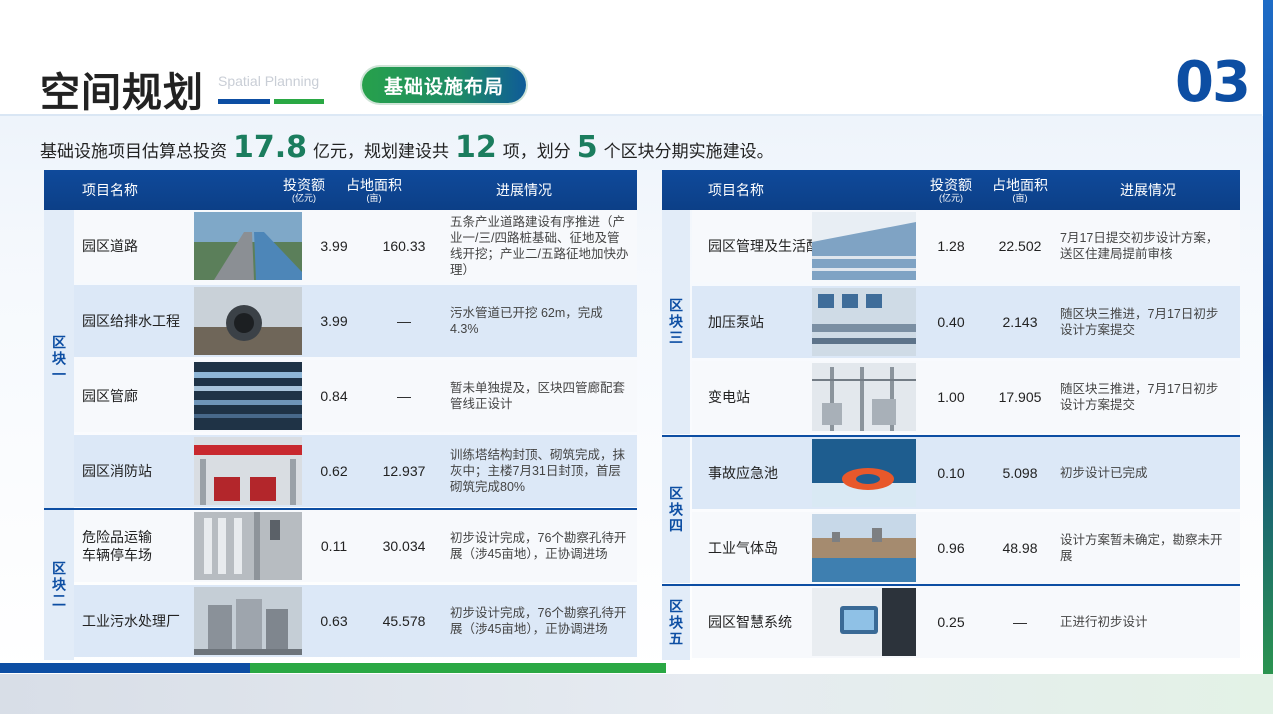  I want to click on progress-text: 初步设计已完成, so click(1104, 473).